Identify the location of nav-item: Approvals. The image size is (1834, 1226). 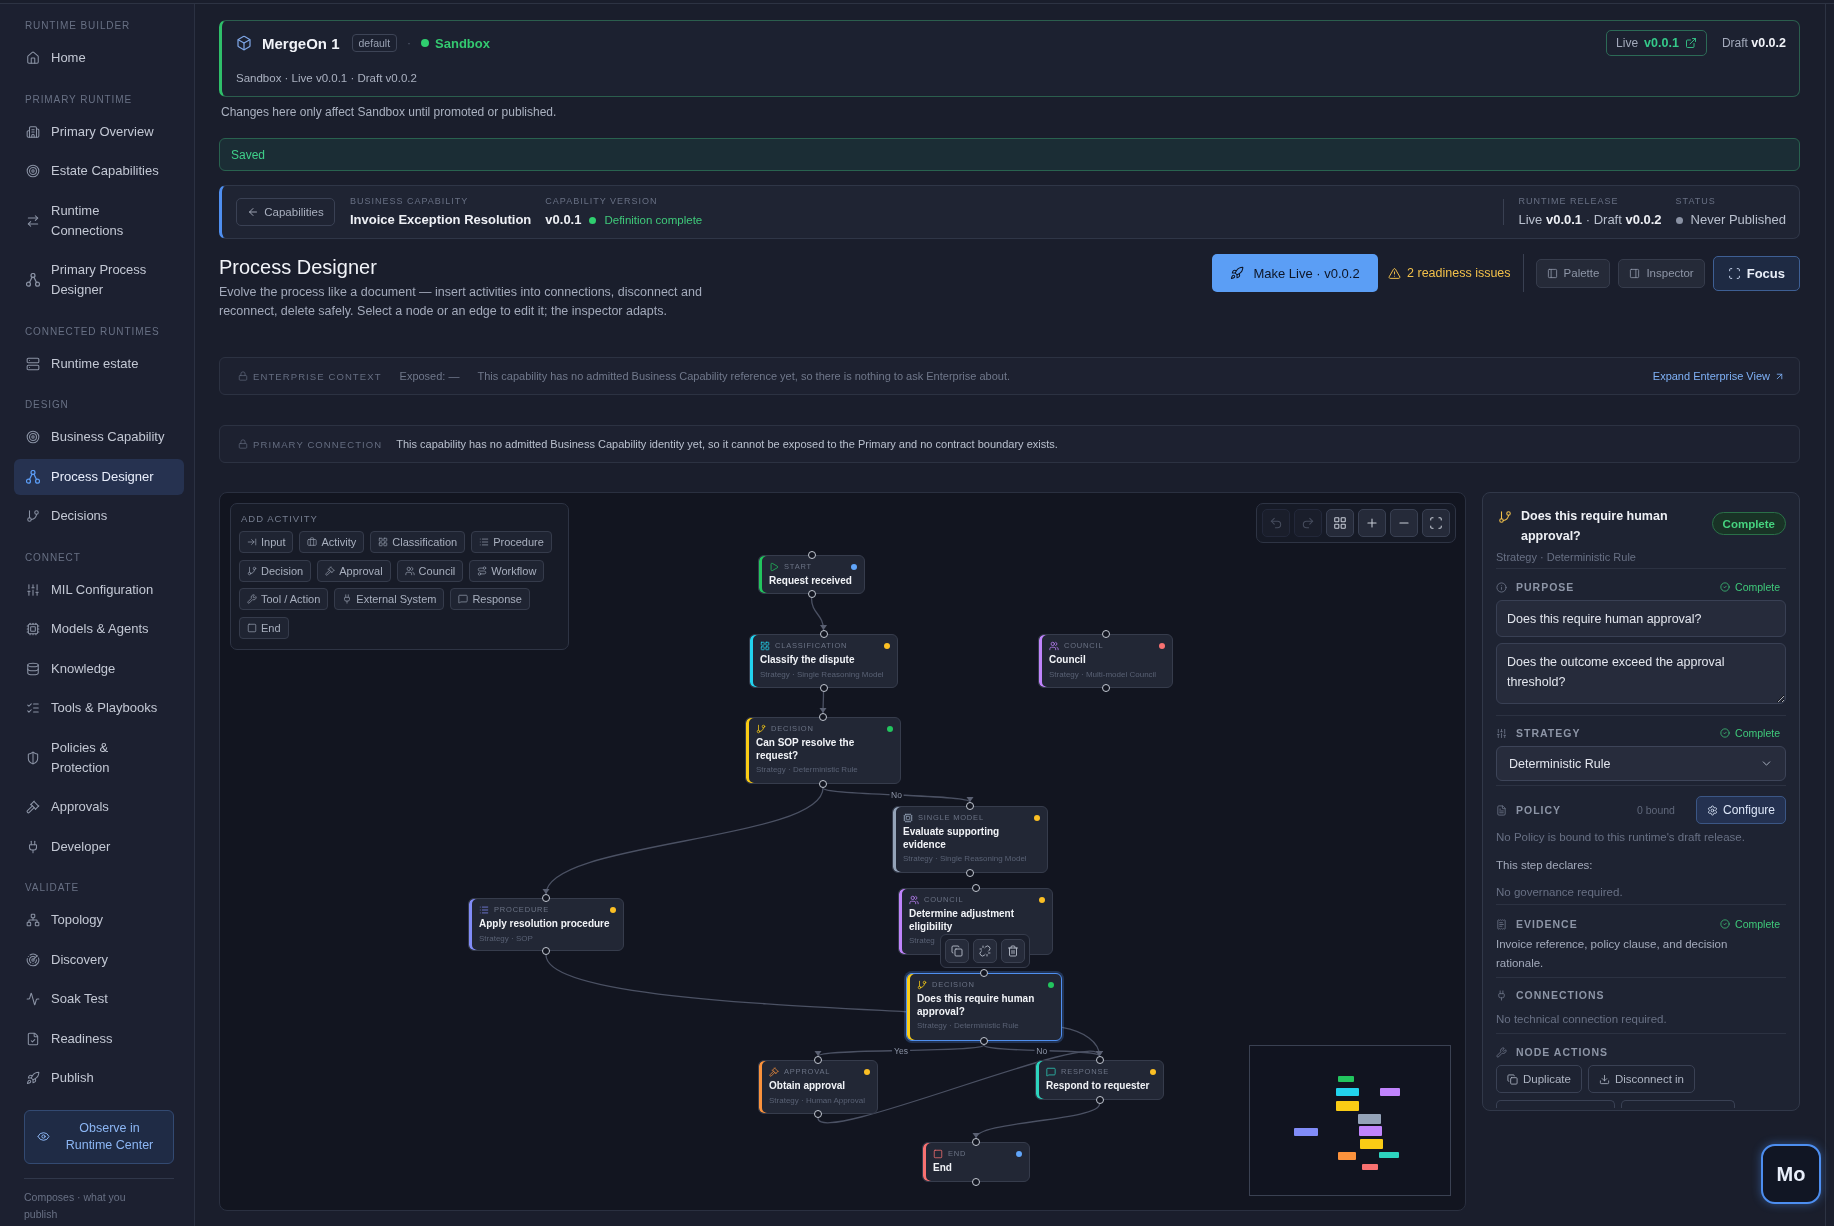
(99, 807).